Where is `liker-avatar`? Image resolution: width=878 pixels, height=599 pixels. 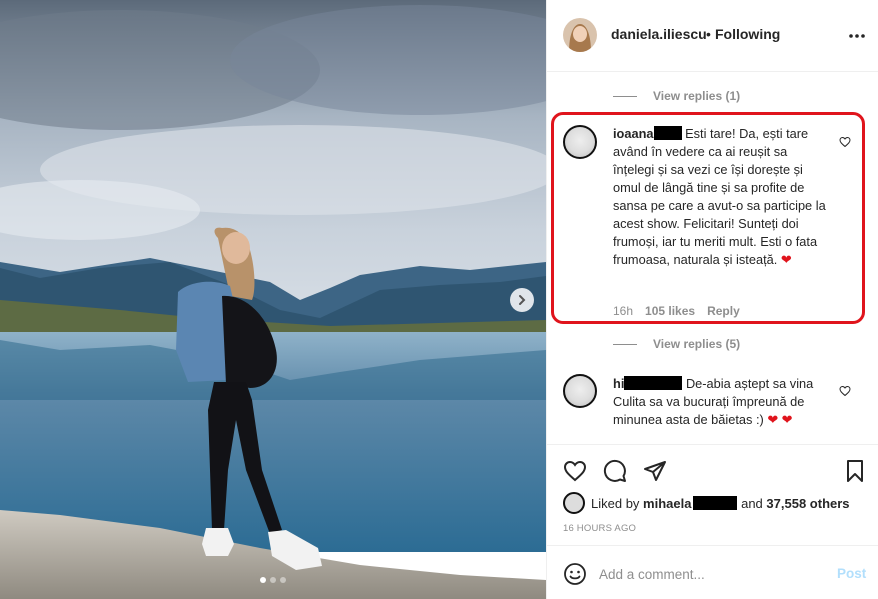 liker-avatar is located at coordinates (574, 503).